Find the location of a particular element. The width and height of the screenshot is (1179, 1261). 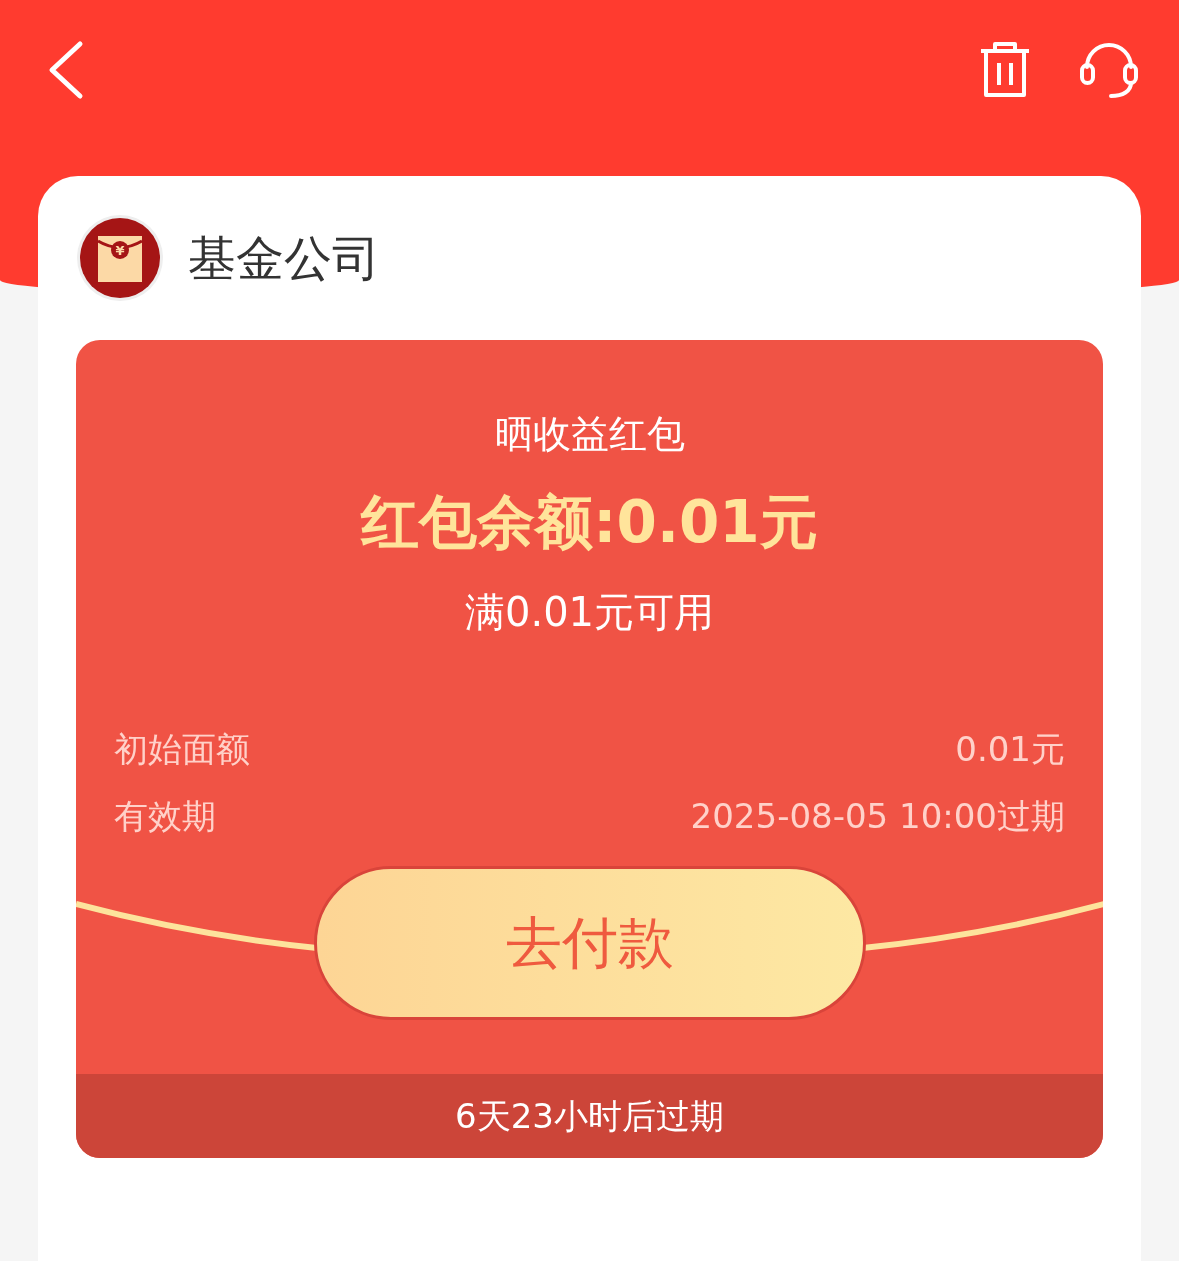

trash-icon is located at coordinates (1005, 70).